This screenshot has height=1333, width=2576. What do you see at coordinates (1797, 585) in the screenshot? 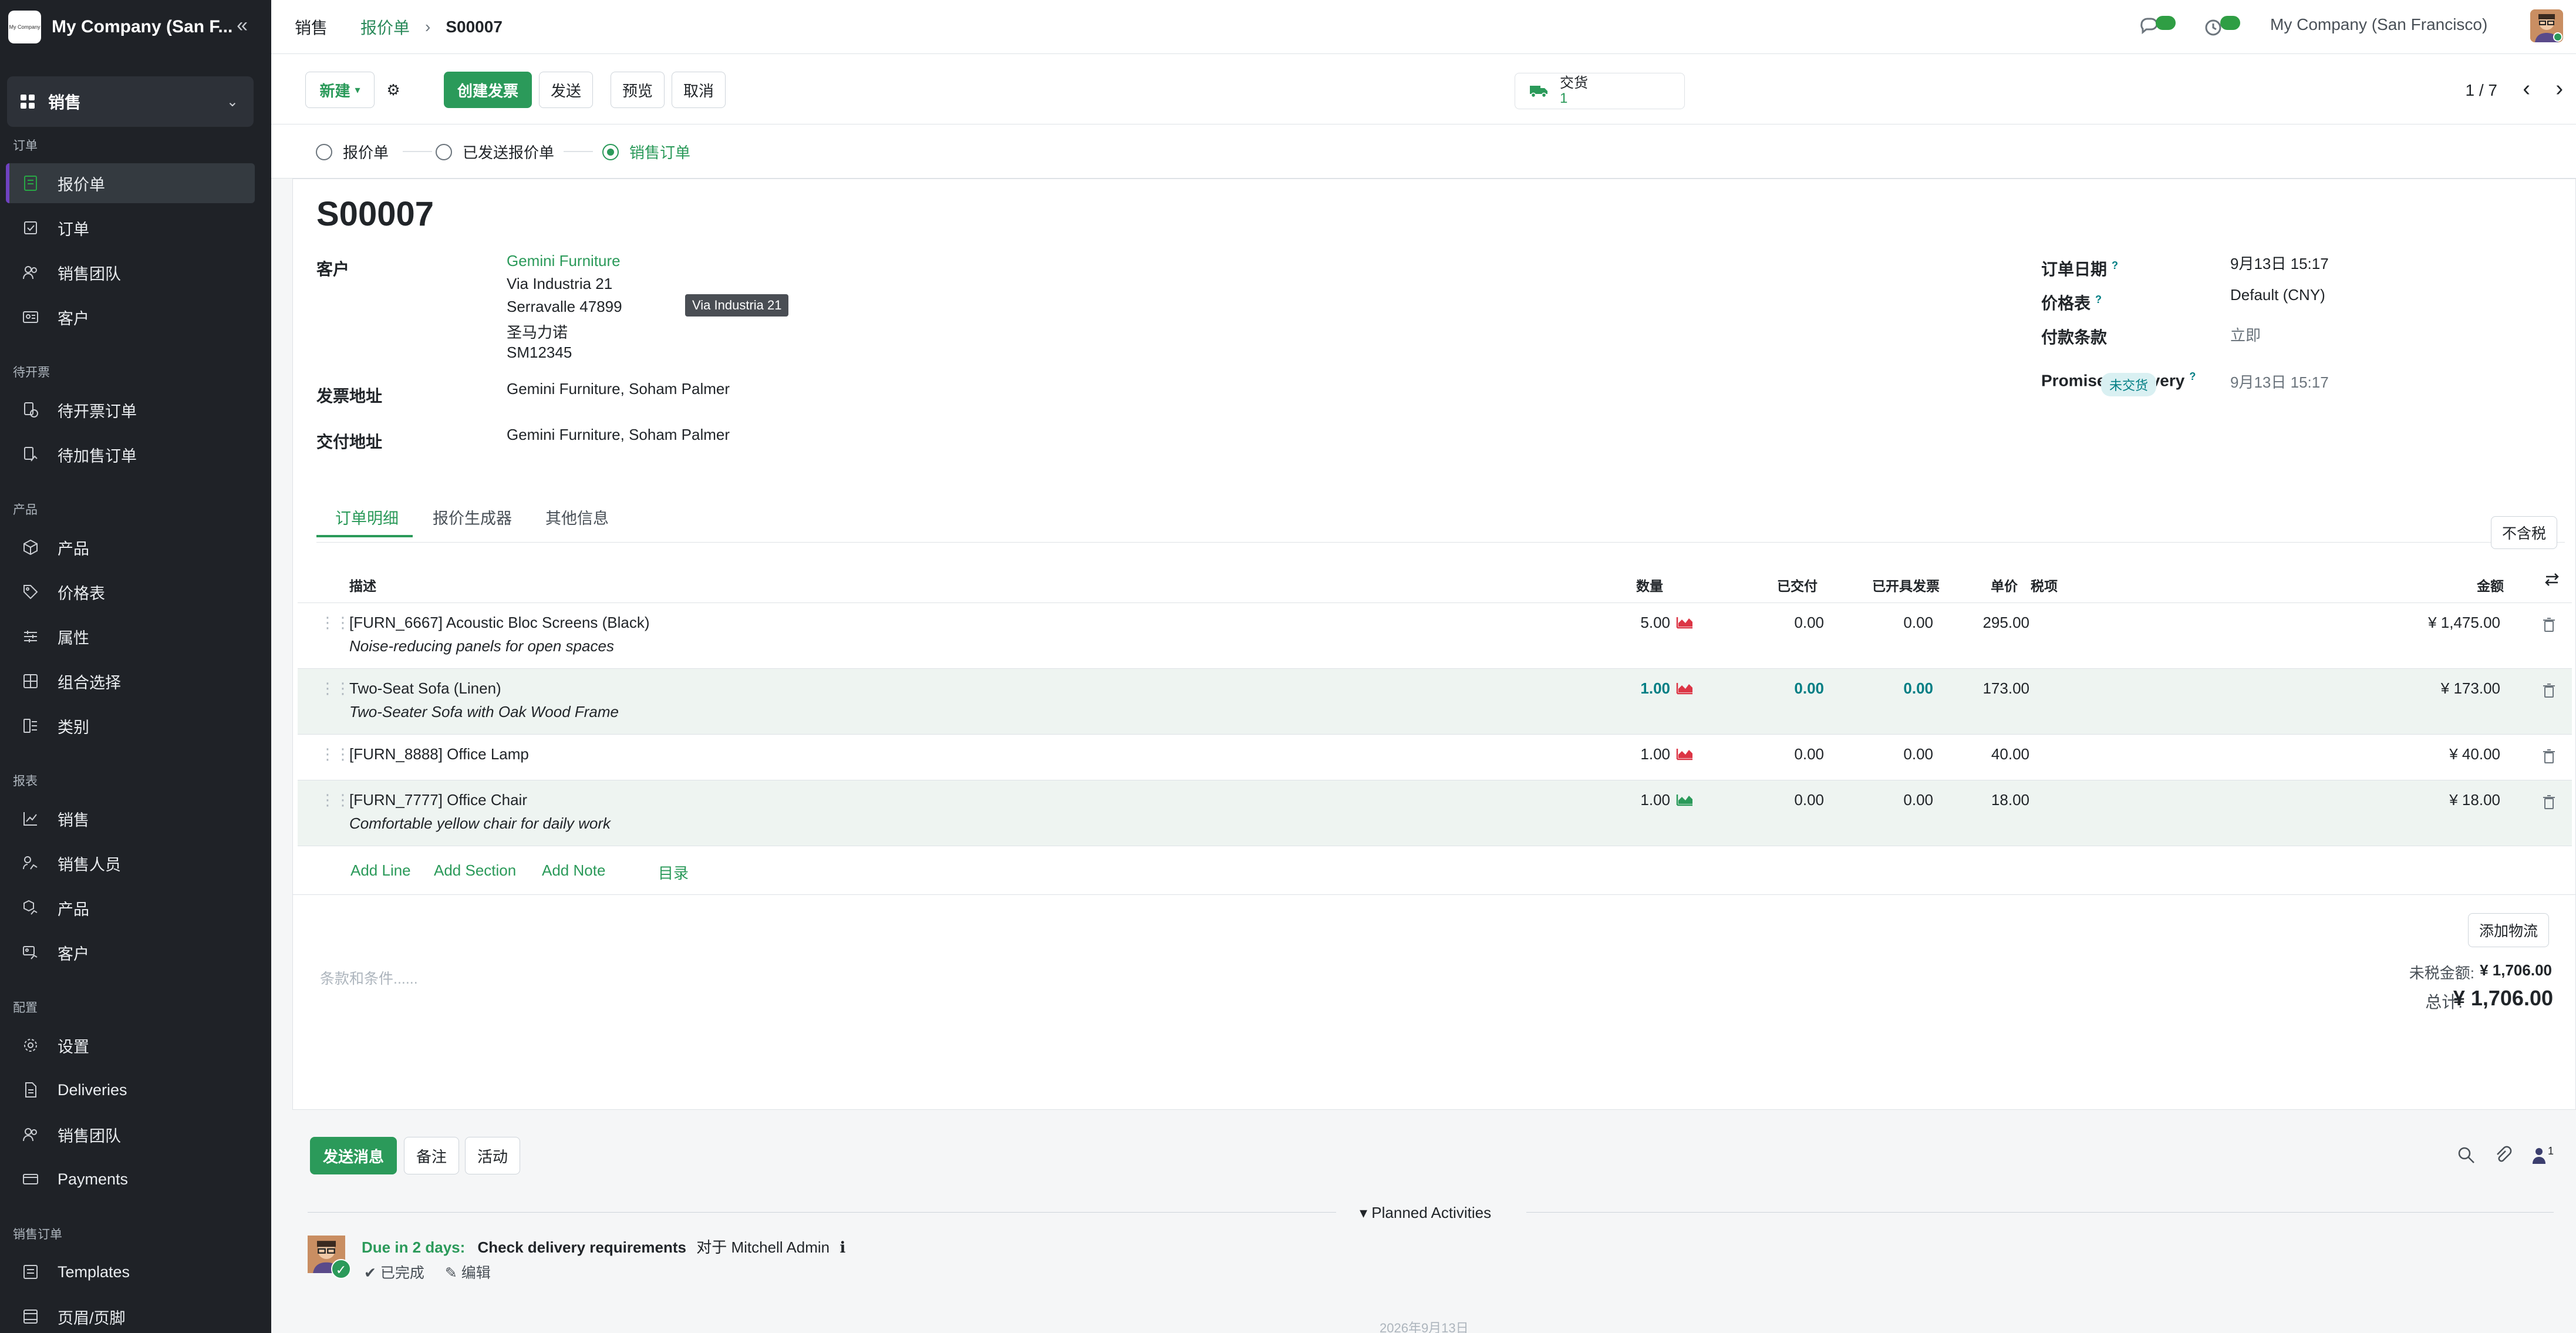
I see `col-delivered: 已交付` at bounding box center [1797, 585].